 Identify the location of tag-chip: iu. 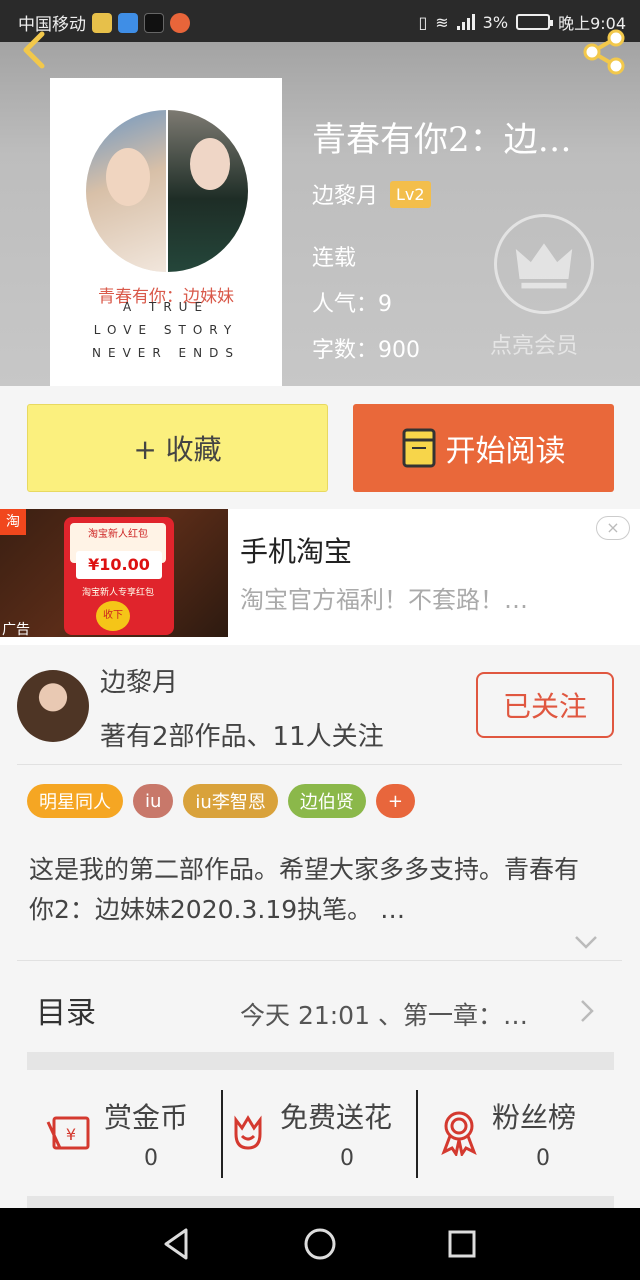
(153, 801).